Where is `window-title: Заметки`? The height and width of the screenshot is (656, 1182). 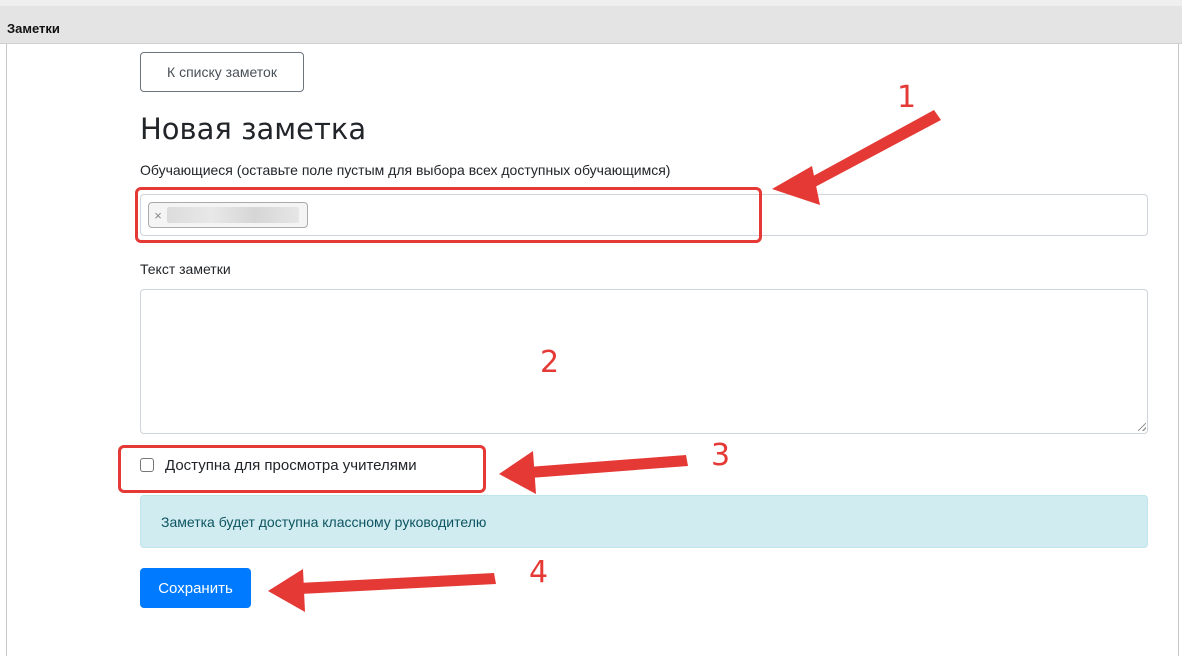
window-title: Заметки is located at coordinates (33, 28).